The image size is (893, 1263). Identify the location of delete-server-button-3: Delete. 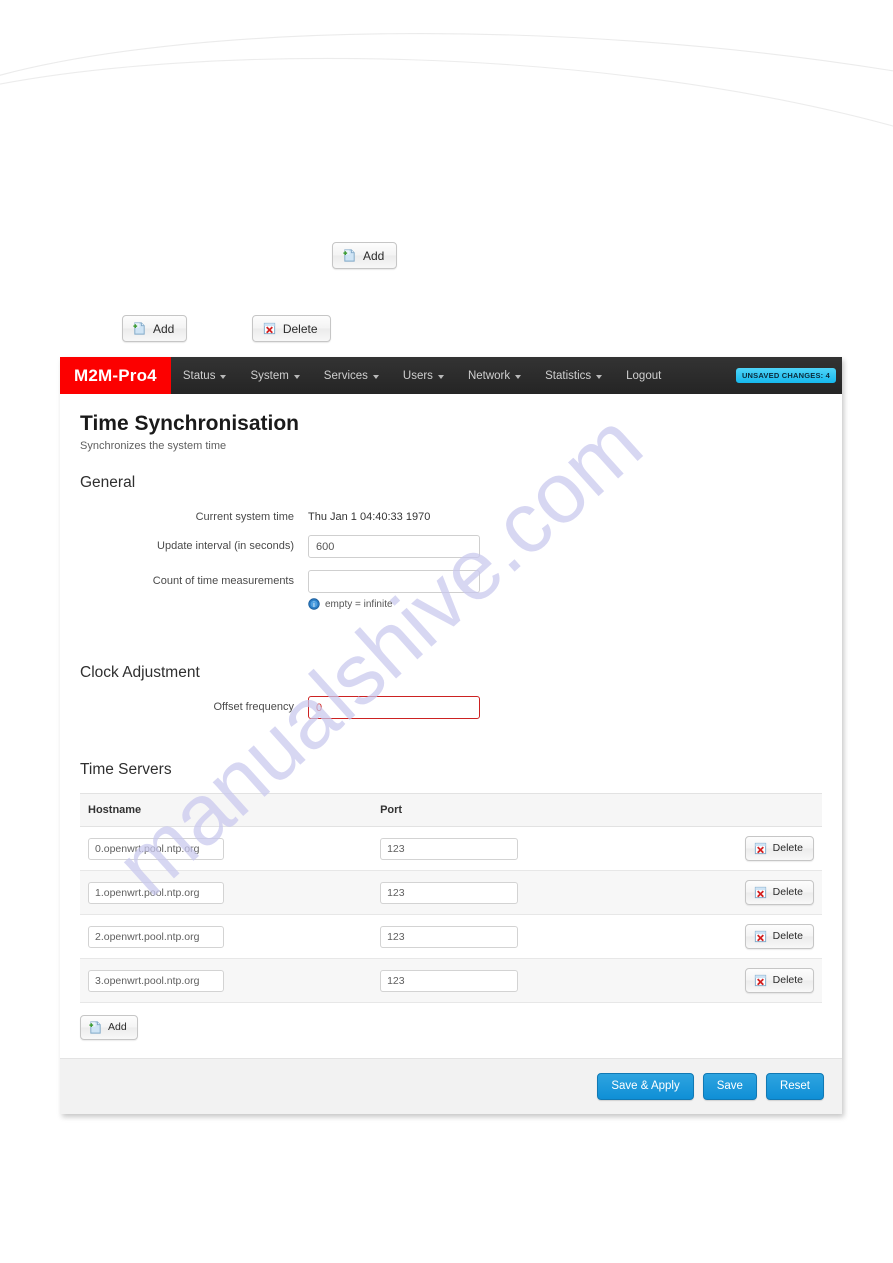
(779, 980).